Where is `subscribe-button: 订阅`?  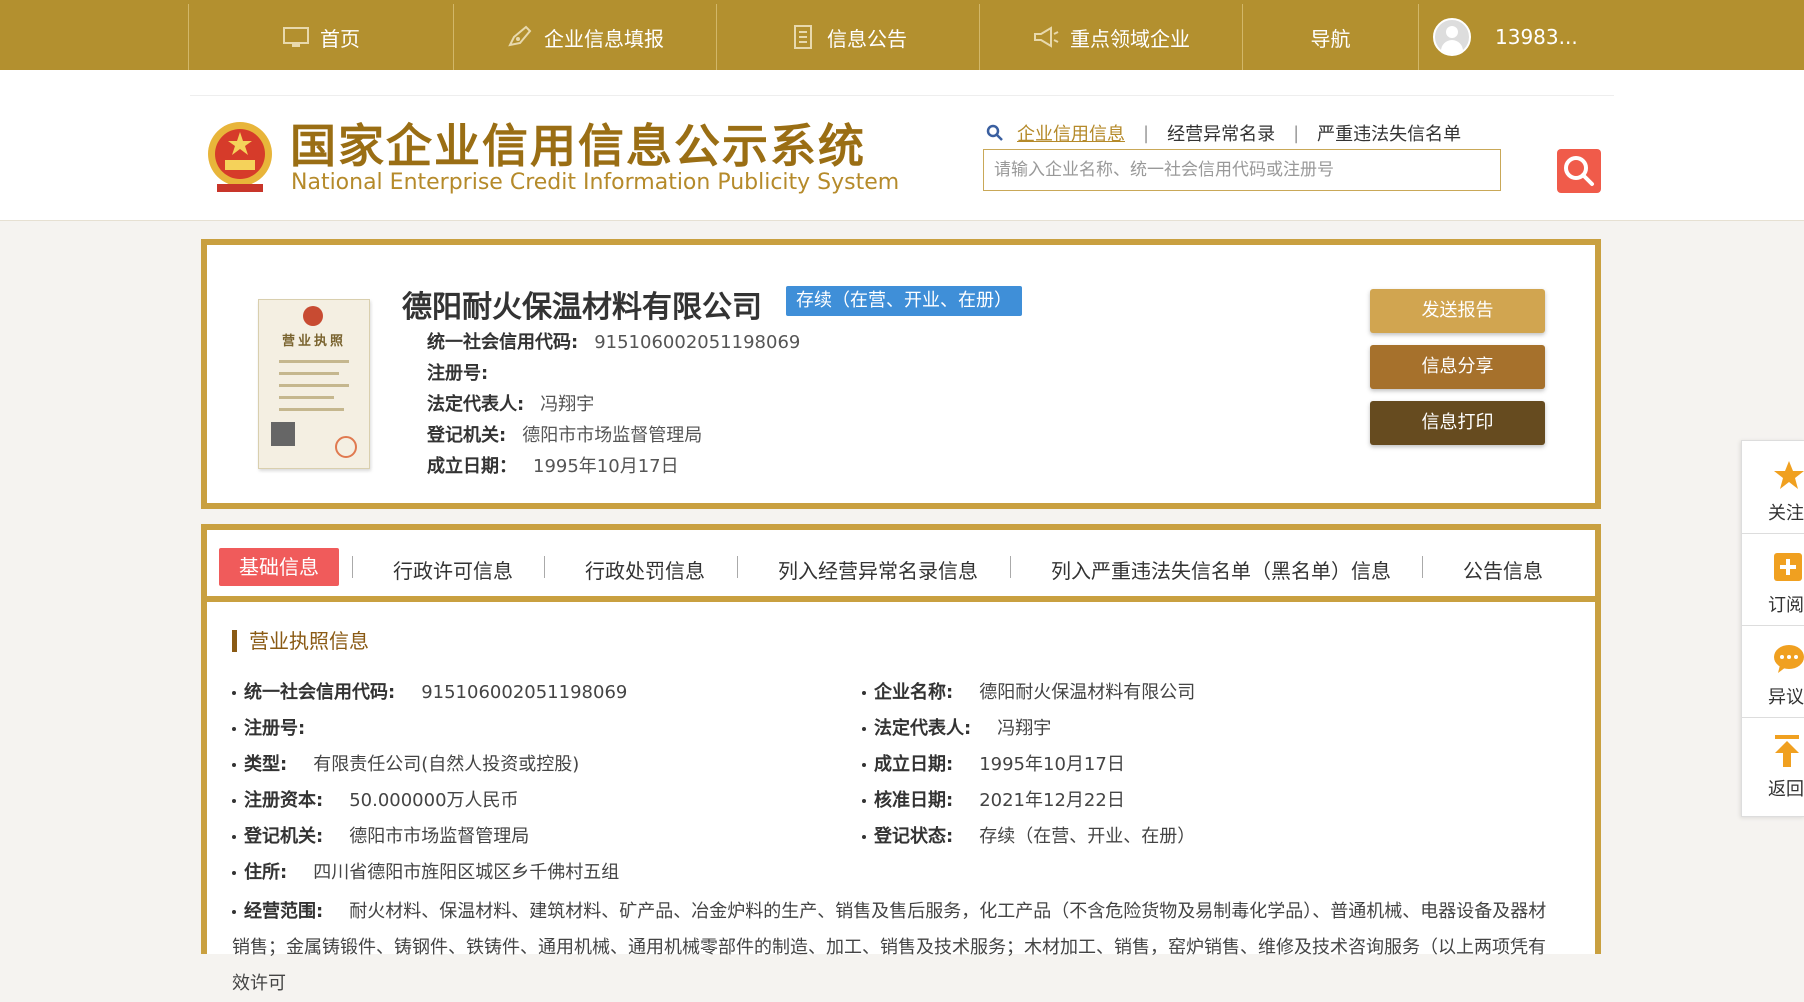 subscribe-button: 订阅 is located at coordinates (1773, 579).